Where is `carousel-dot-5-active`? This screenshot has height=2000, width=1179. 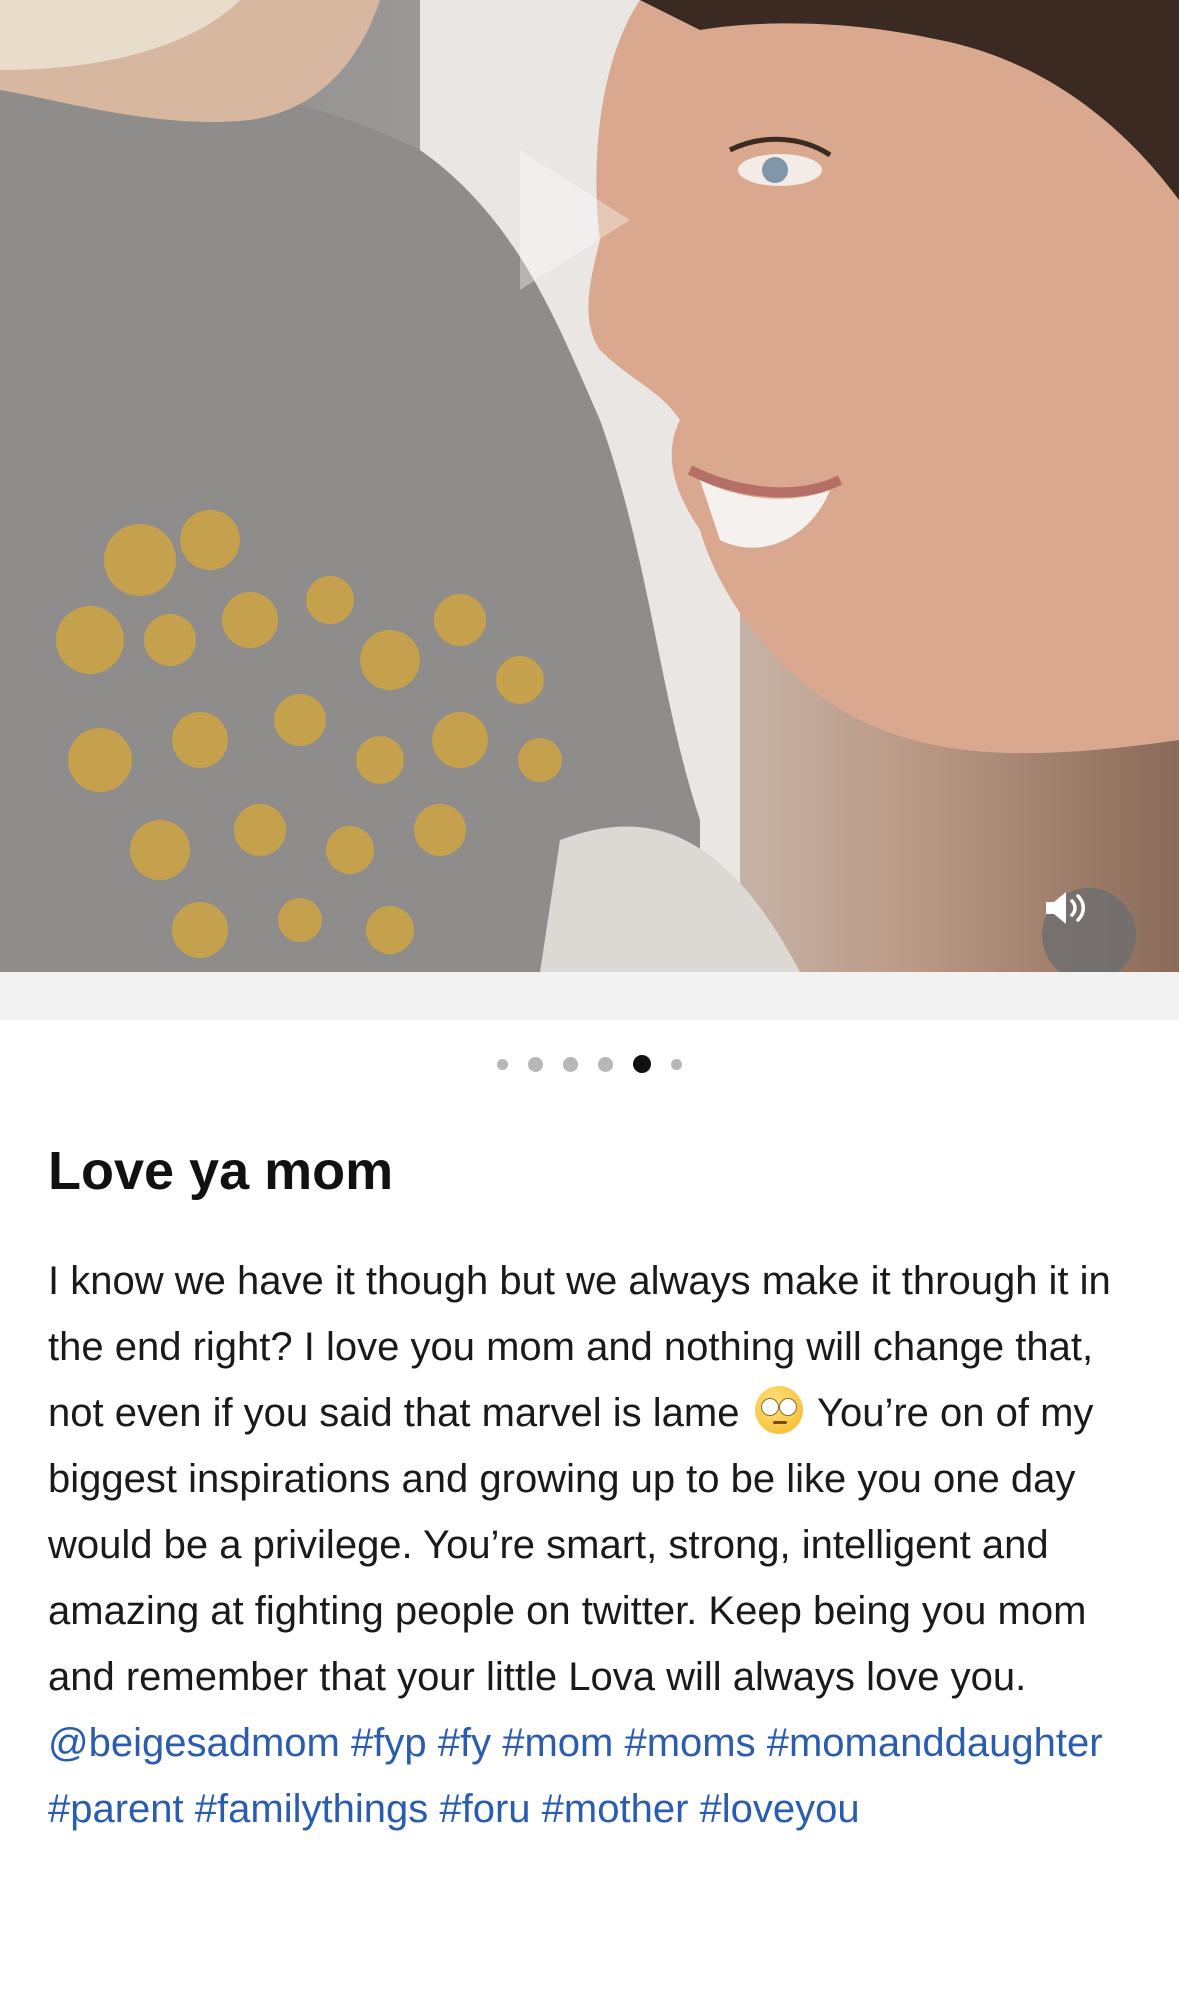
carousel-dot-5-active is located at coordinates (642, 1064).